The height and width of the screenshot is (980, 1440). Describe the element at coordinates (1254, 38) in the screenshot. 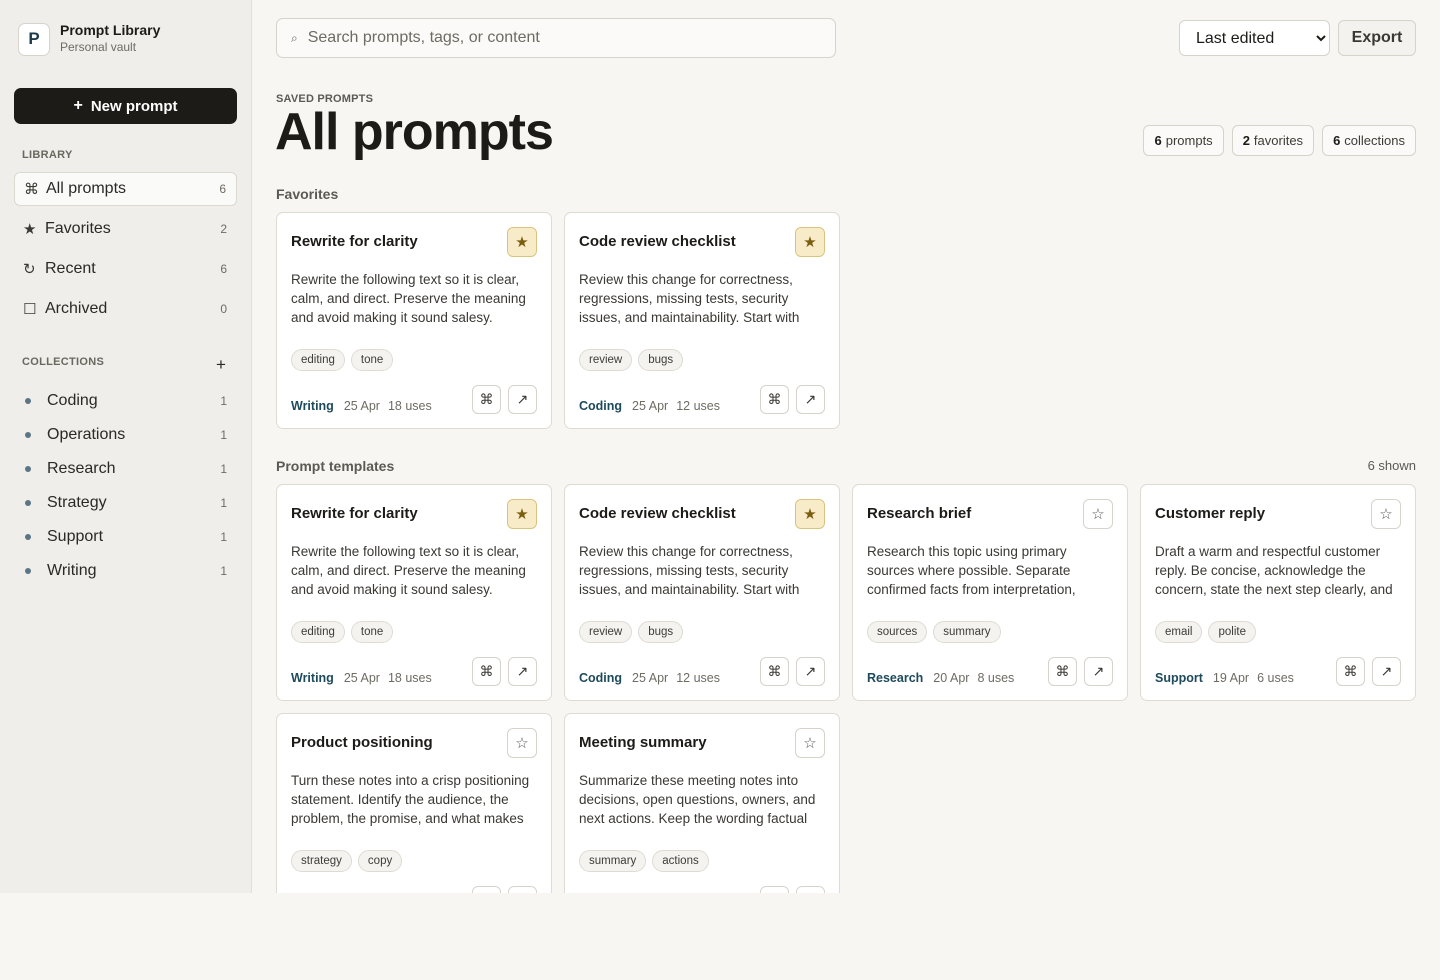

I see `sort-select: Last edited` at that location.